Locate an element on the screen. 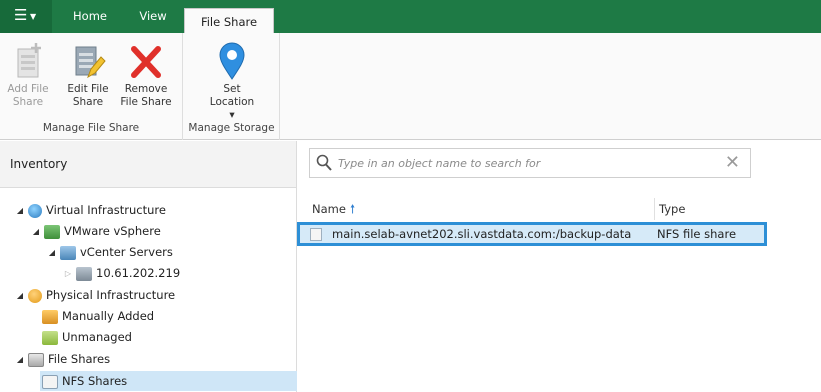 This screenshot has width=821, height=392. row-type-cell: NFS file share is located at coordinates (697, 234).